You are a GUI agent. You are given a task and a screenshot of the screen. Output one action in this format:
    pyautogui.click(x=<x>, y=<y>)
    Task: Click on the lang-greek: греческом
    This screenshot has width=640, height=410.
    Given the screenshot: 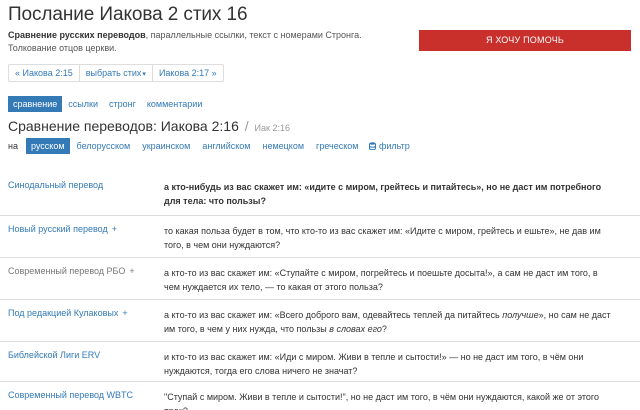 What is the action you would take?
    pyautogui.click(x=337, y=146)
    